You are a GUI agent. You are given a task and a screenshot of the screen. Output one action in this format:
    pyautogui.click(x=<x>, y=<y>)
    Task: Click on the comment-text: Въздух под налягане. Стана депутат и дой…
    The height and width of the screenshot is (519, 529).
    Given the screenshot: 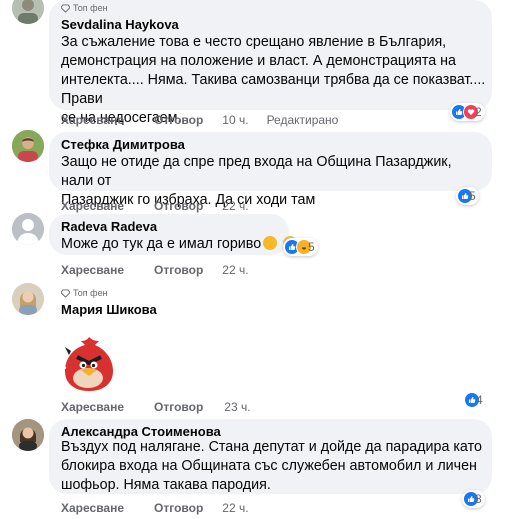 What is the action you would take?
    pyautogui.click(x=271, y=466)
    